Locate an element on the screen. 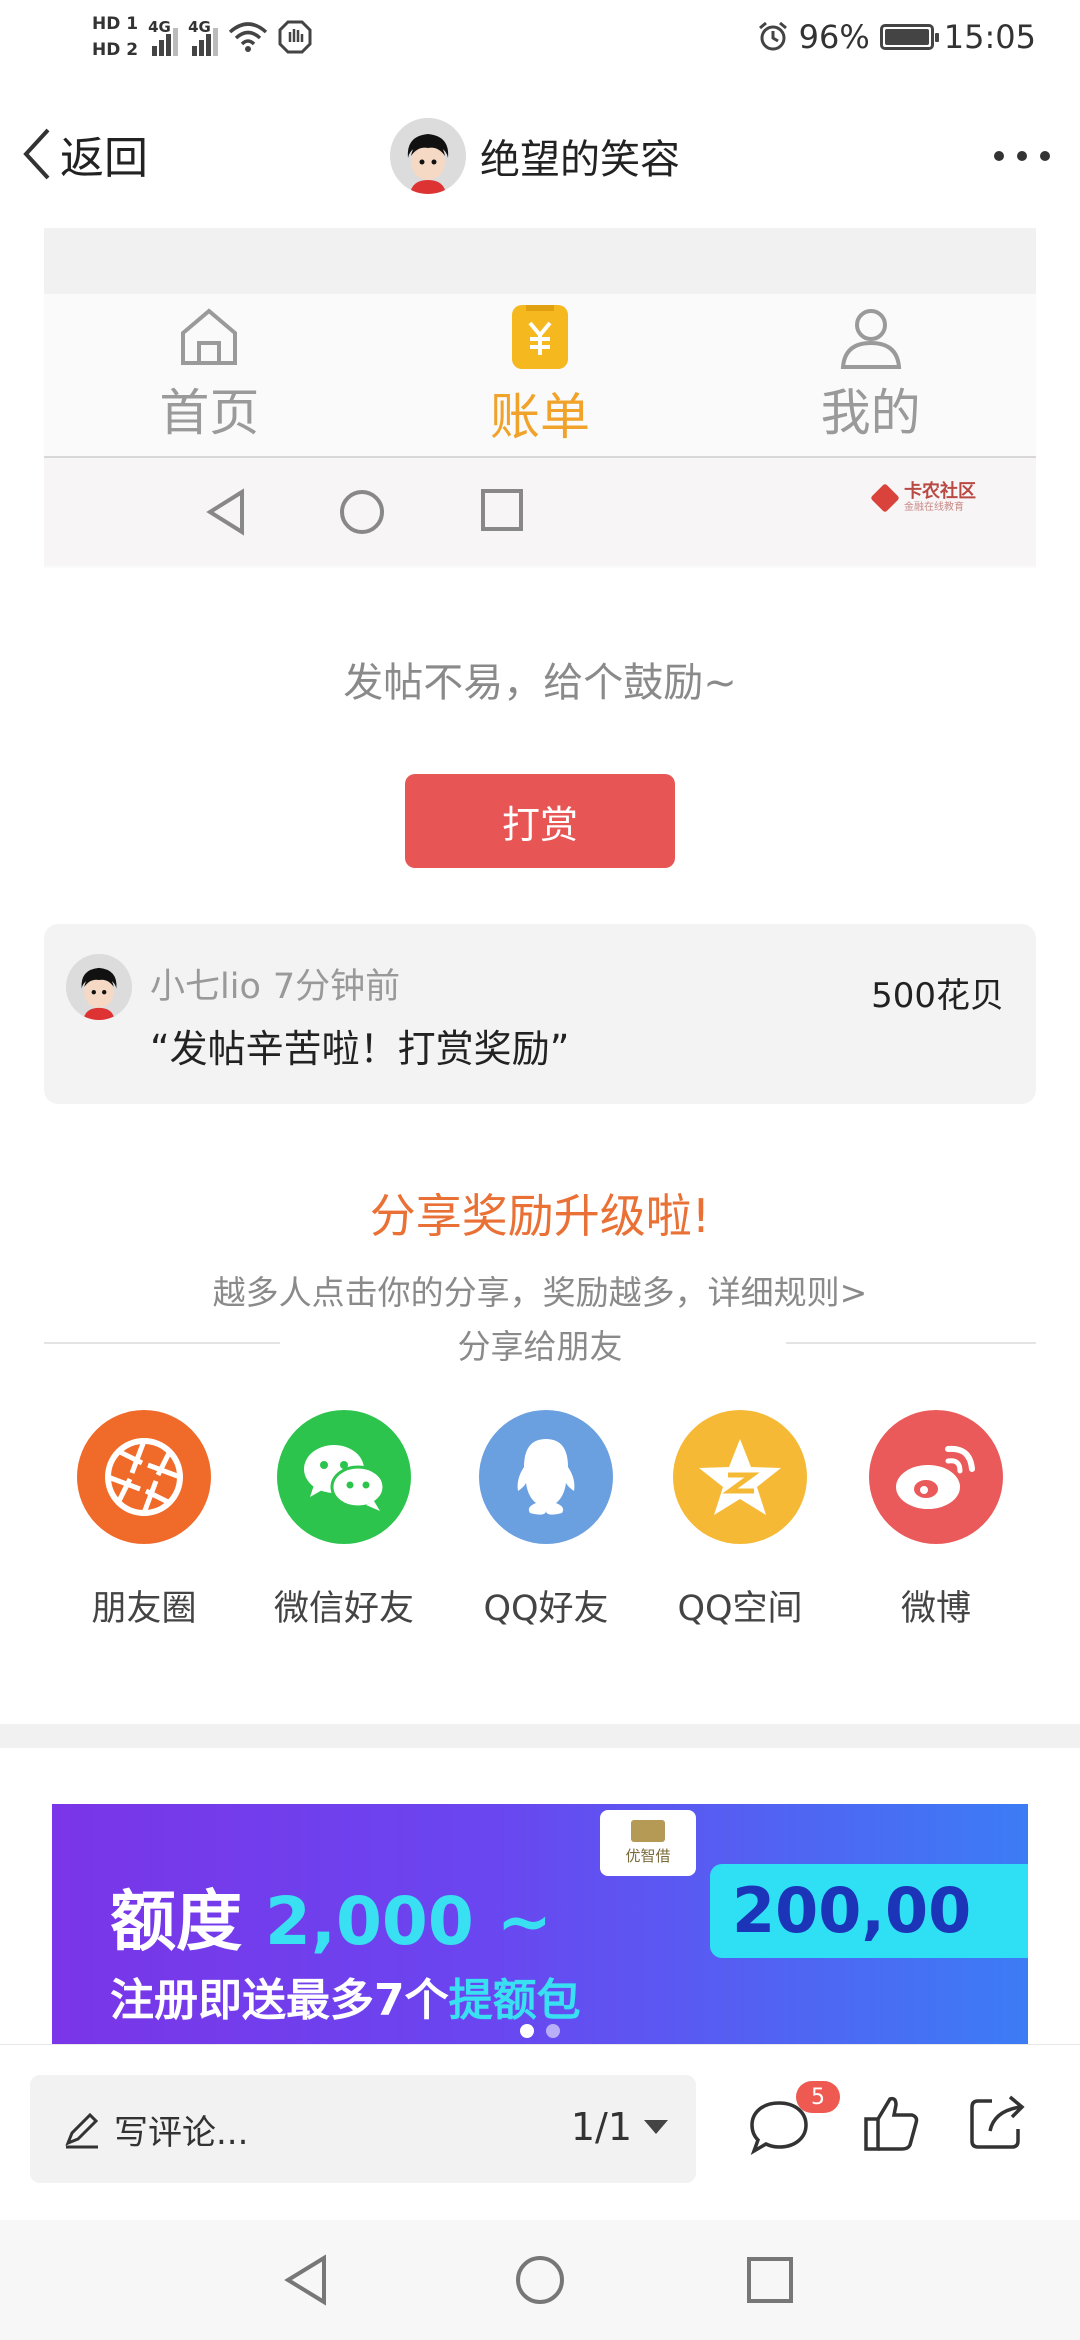  wifi-icon is located at coordinates (248, 37).